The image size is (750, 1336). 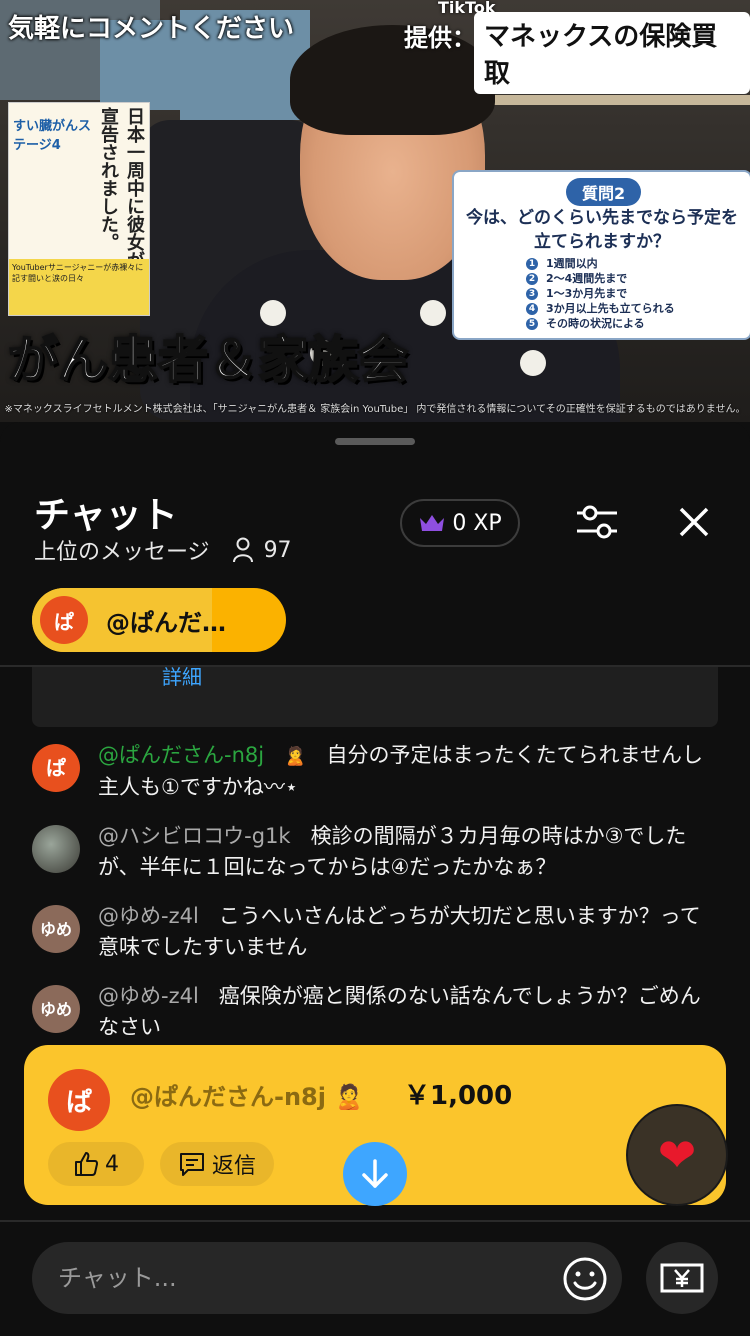 What do you see at coordinates (600, 278) in the screenshot?
I see `question-option: 2 2〜4週間先まで` at bounding box center [600, 278].